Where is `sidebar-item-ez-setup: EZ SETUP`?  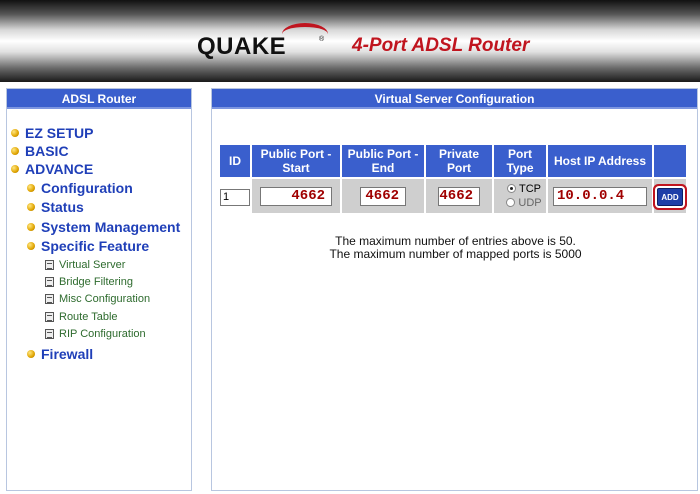 sidebar-item-ez-setup: EZ SETUP is located at coordinates (52, 133).